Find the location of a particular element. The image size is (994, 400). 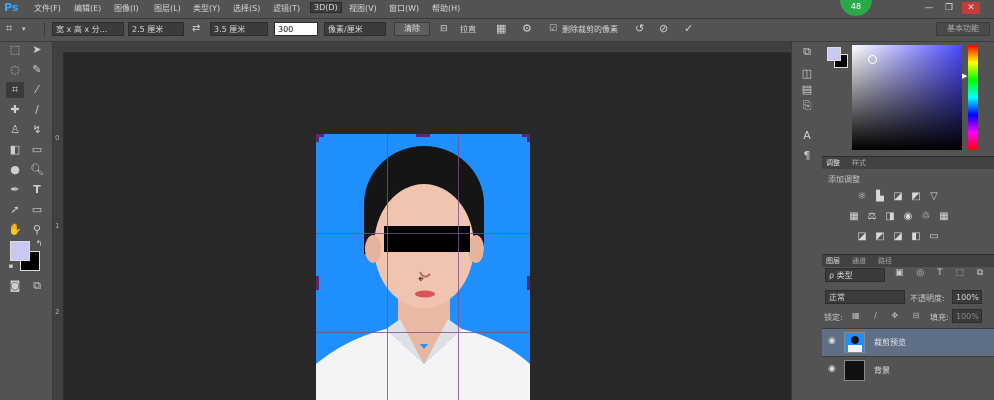

hue-slider-pointer-icon: ▶ is located at coordinates (964, 76).